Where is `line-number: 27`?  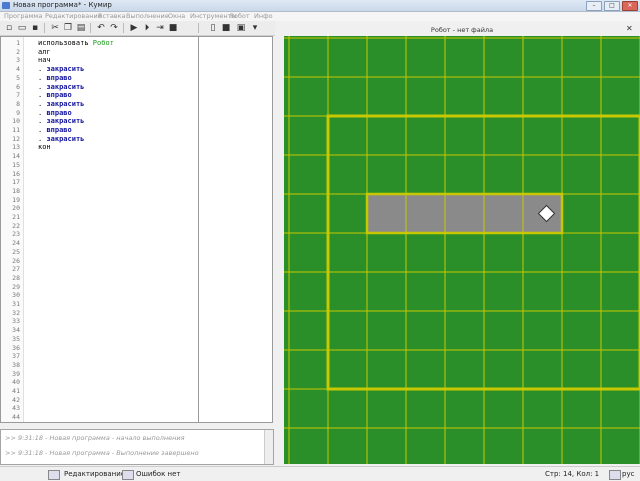 line-number: 27 is located at coordinates (16, 269).